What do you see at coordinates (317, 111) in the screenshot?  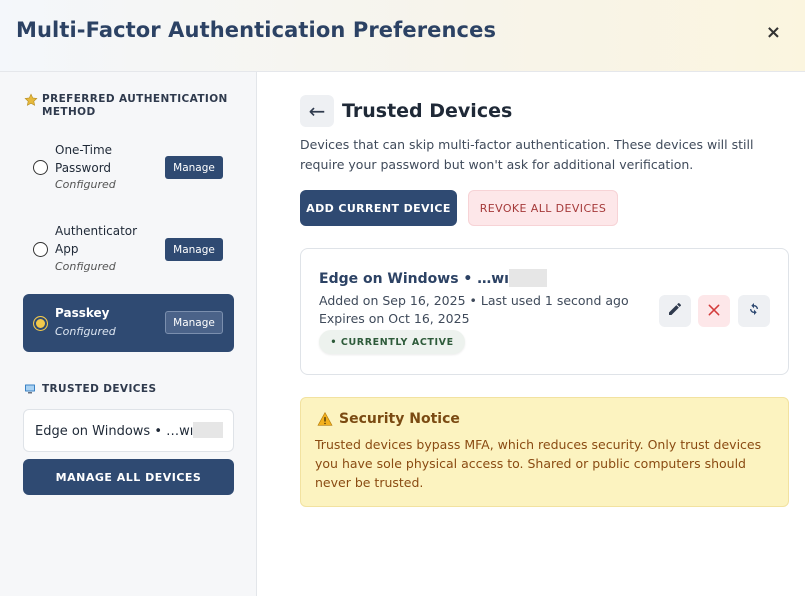 I see `back-arrow-icon: ←` at bounding box center [317, 111].